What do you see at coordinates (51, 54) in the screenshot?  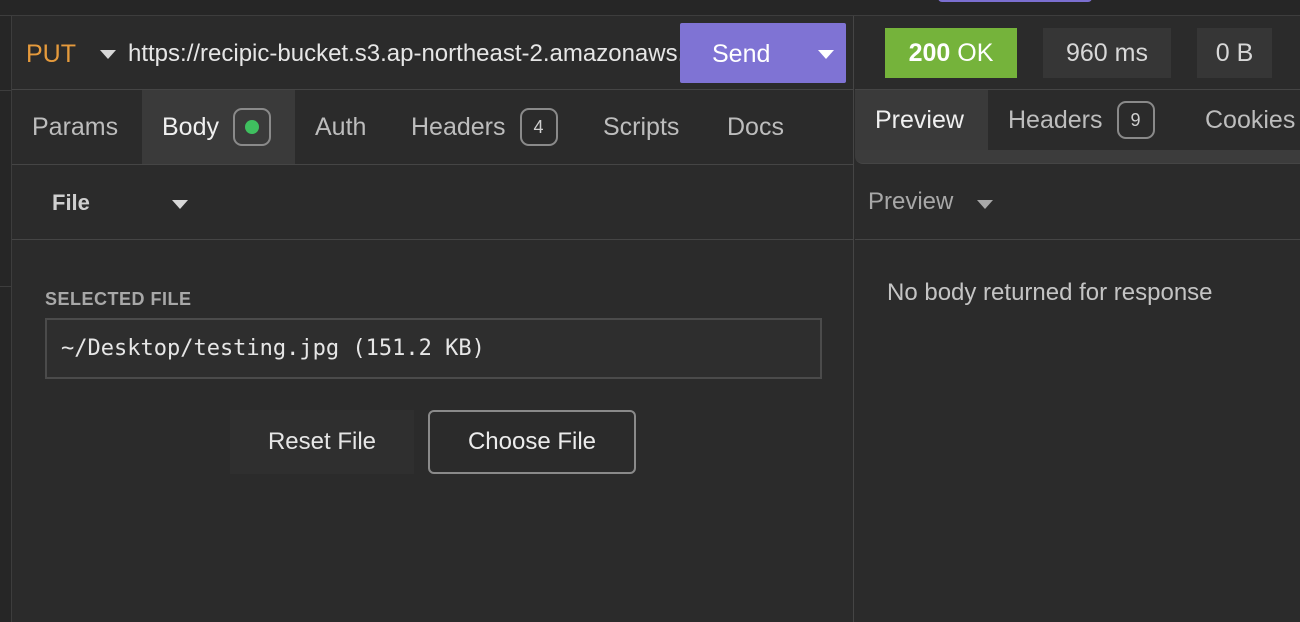 I see `method-selector: PUT` at bounding box center [51, 54].